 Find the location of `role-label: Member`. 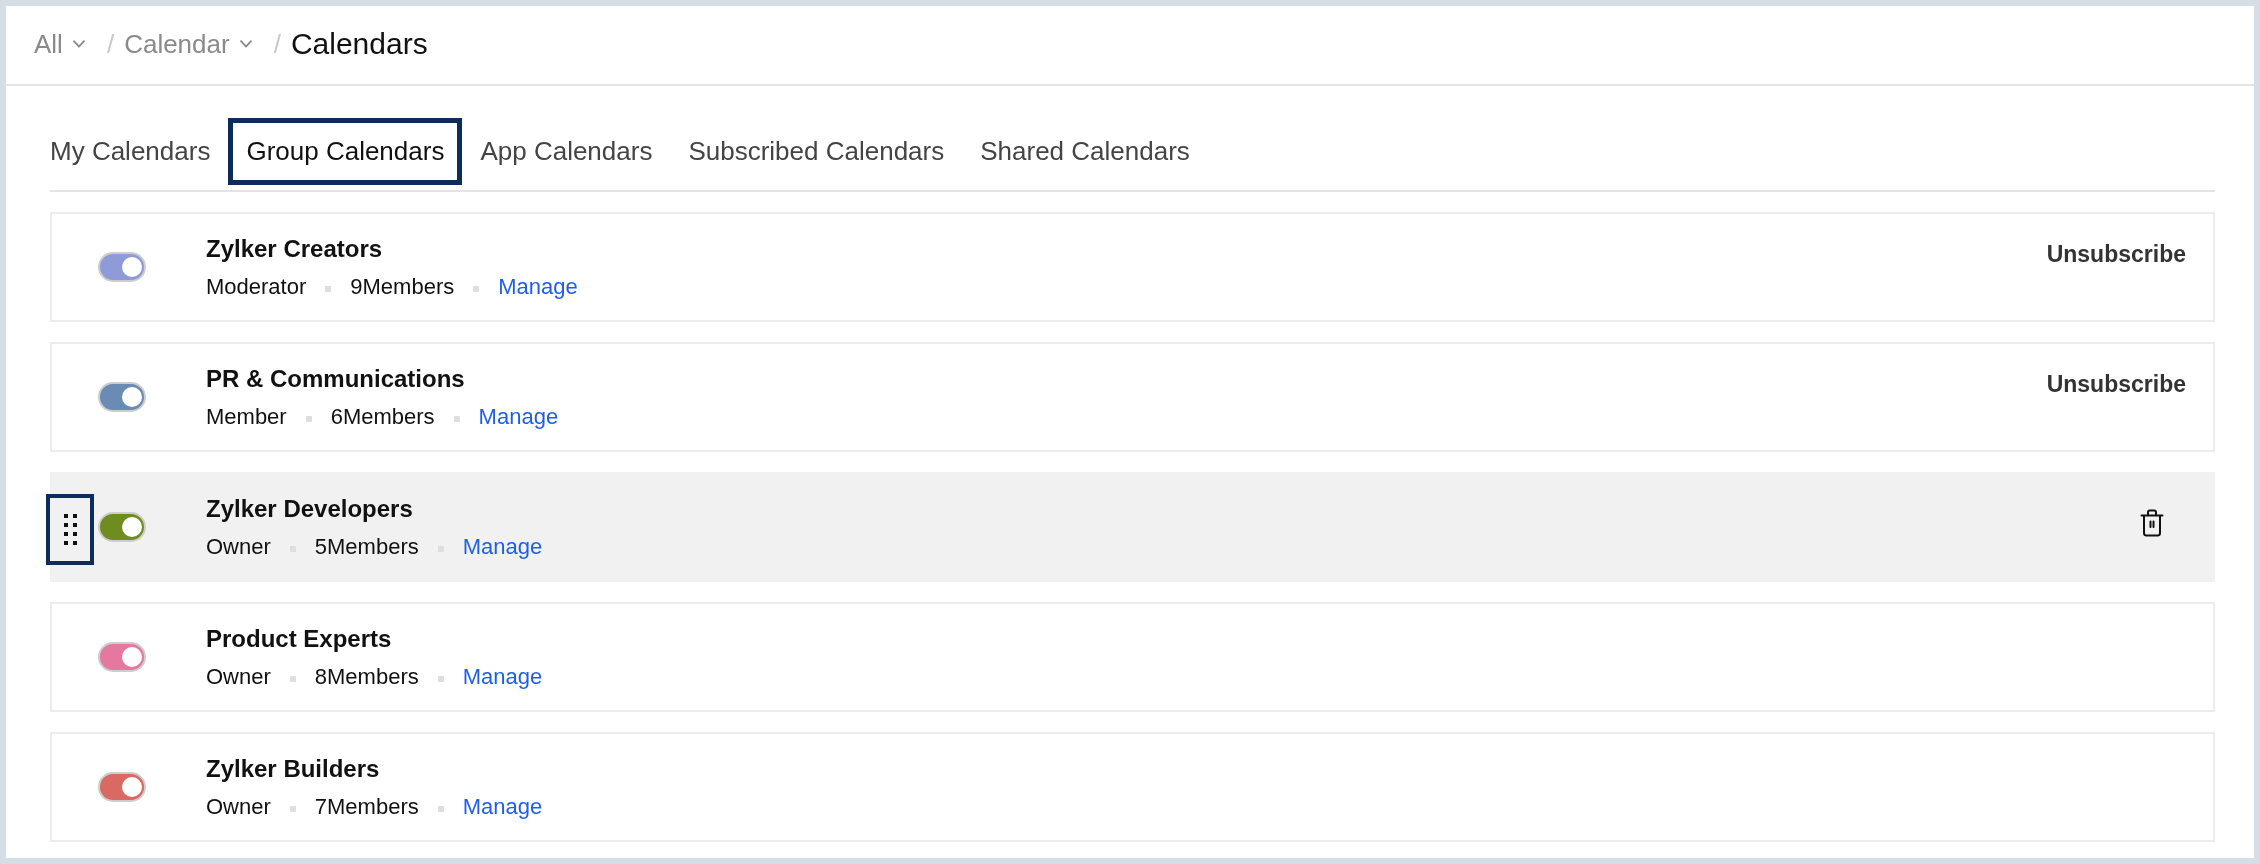

role-label: Member is located at coordinates (246, 417).